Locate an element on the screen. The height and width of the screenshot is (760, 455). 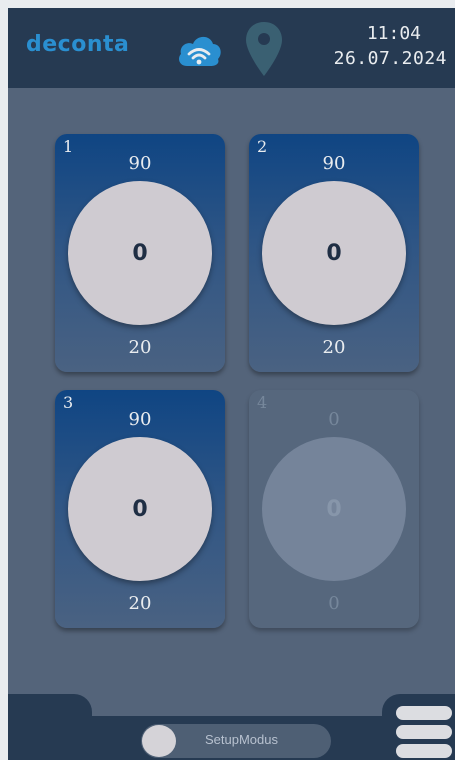
brand-logo: deconta is located at coordinates (78, 44).